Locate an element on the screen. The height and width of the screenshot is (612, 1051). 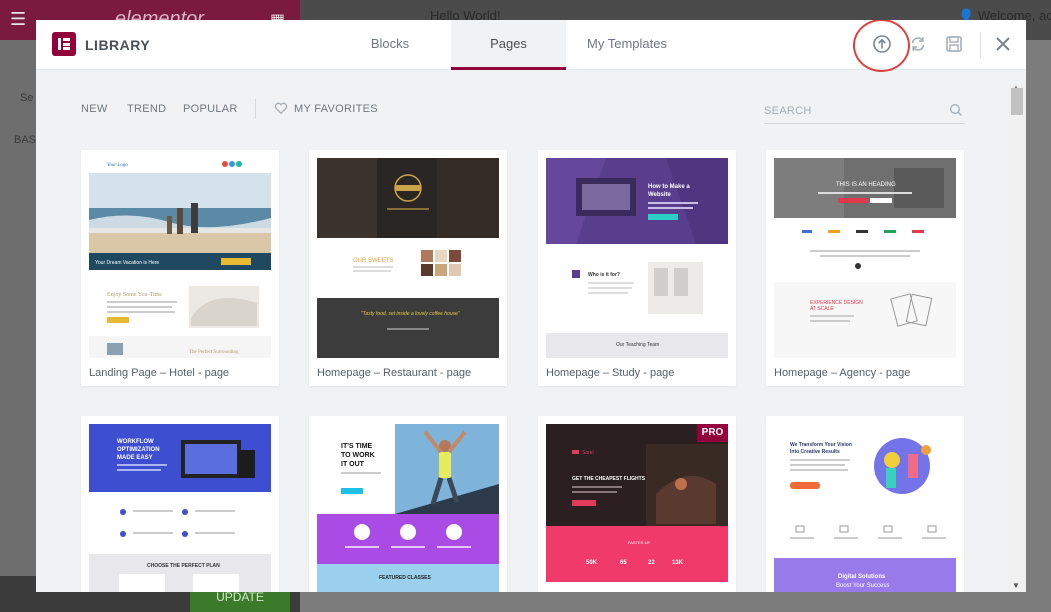
svg-text: Enjoy Some You-Time is located at coordinates (134, 295).